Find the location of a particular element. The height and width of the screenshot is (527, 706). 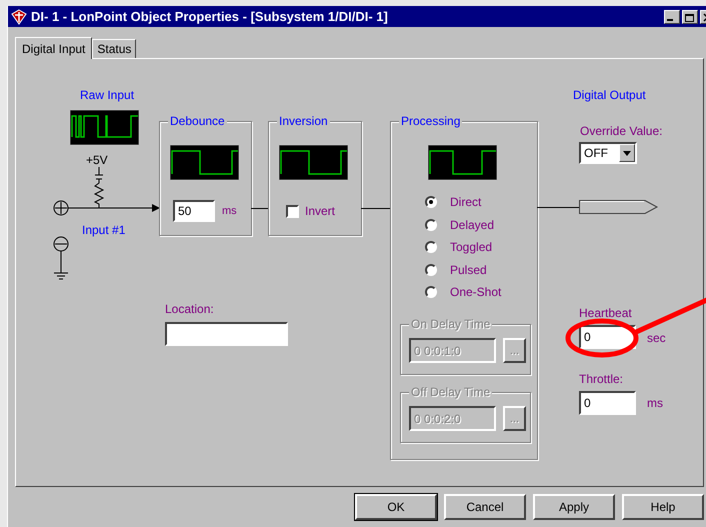

minimize-icon is located at coordinates (670, 20).